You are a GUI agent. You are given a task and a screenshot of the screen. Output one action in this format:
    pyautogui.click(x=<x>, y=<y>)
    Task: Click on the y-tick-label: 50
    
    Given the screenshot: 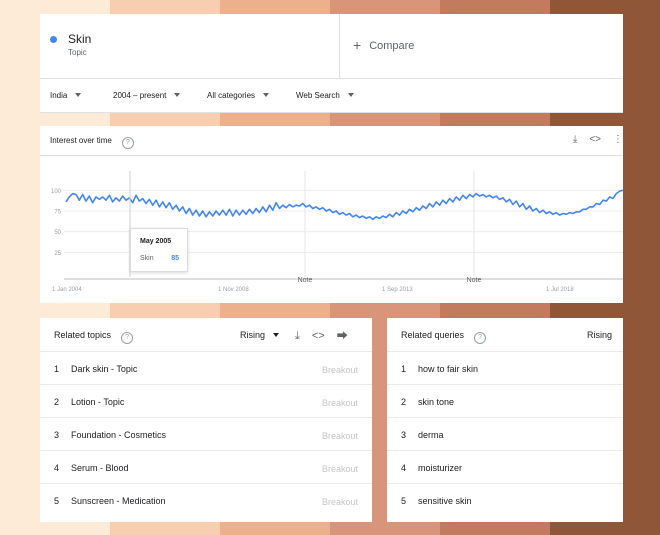 What is the action you would take?
    pyautogui.click(x=57, y=233)
    